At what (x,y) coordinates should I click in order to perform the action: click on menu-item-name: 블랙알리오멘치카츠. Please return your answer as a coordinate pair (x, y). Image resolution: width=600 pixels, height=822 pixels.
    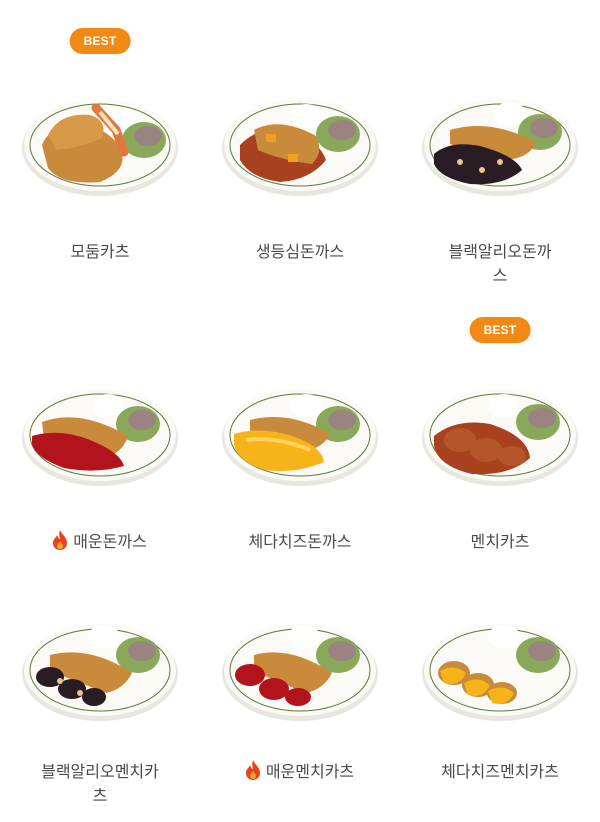
    Looking at the image, I should click on (100, 783).